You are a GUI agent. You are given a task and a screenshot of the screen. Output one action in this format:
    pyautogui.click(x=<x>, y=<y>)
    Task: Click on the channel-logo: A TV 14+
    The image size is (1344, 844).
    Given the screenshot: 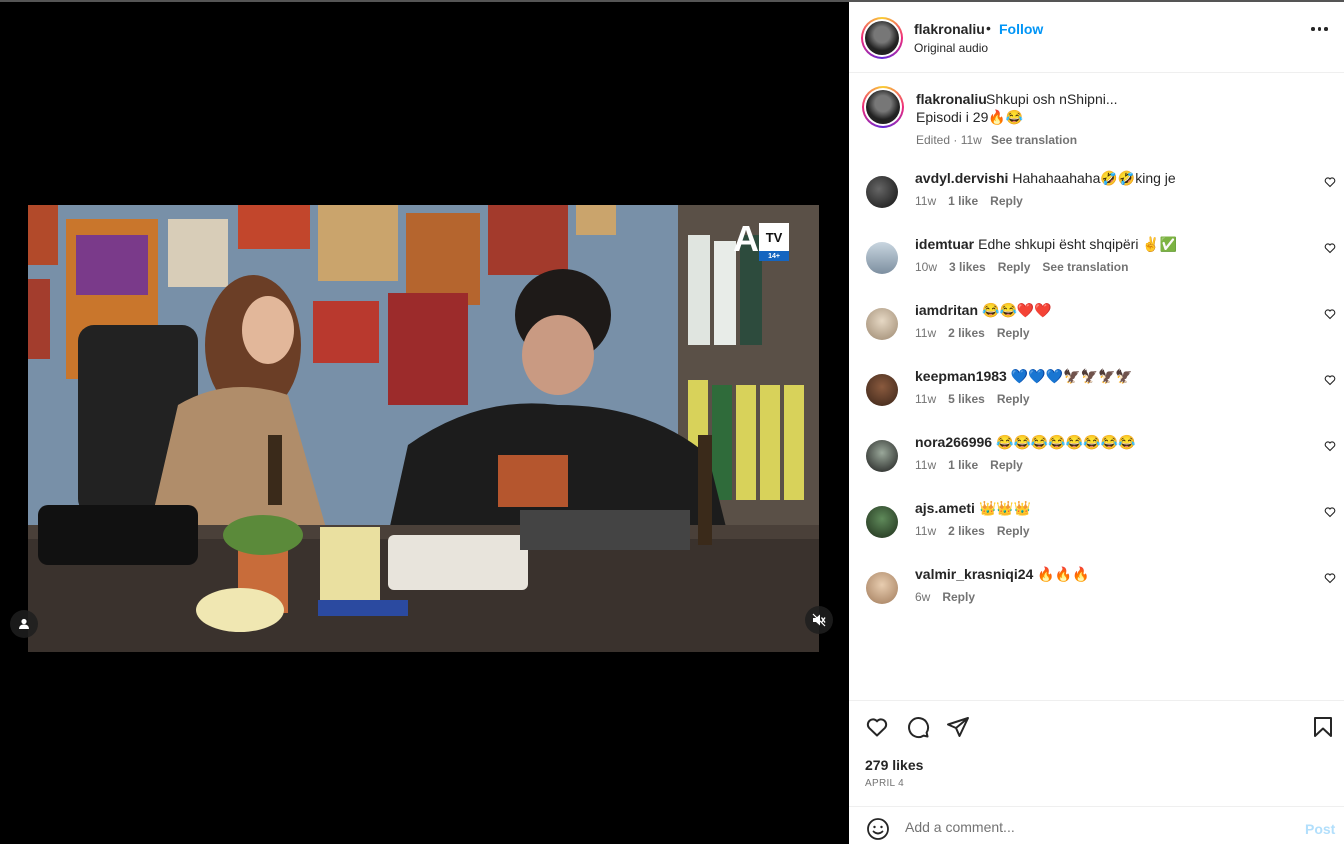 What is the action you would take?
    pyautogui.click(x=761, y=239)
    